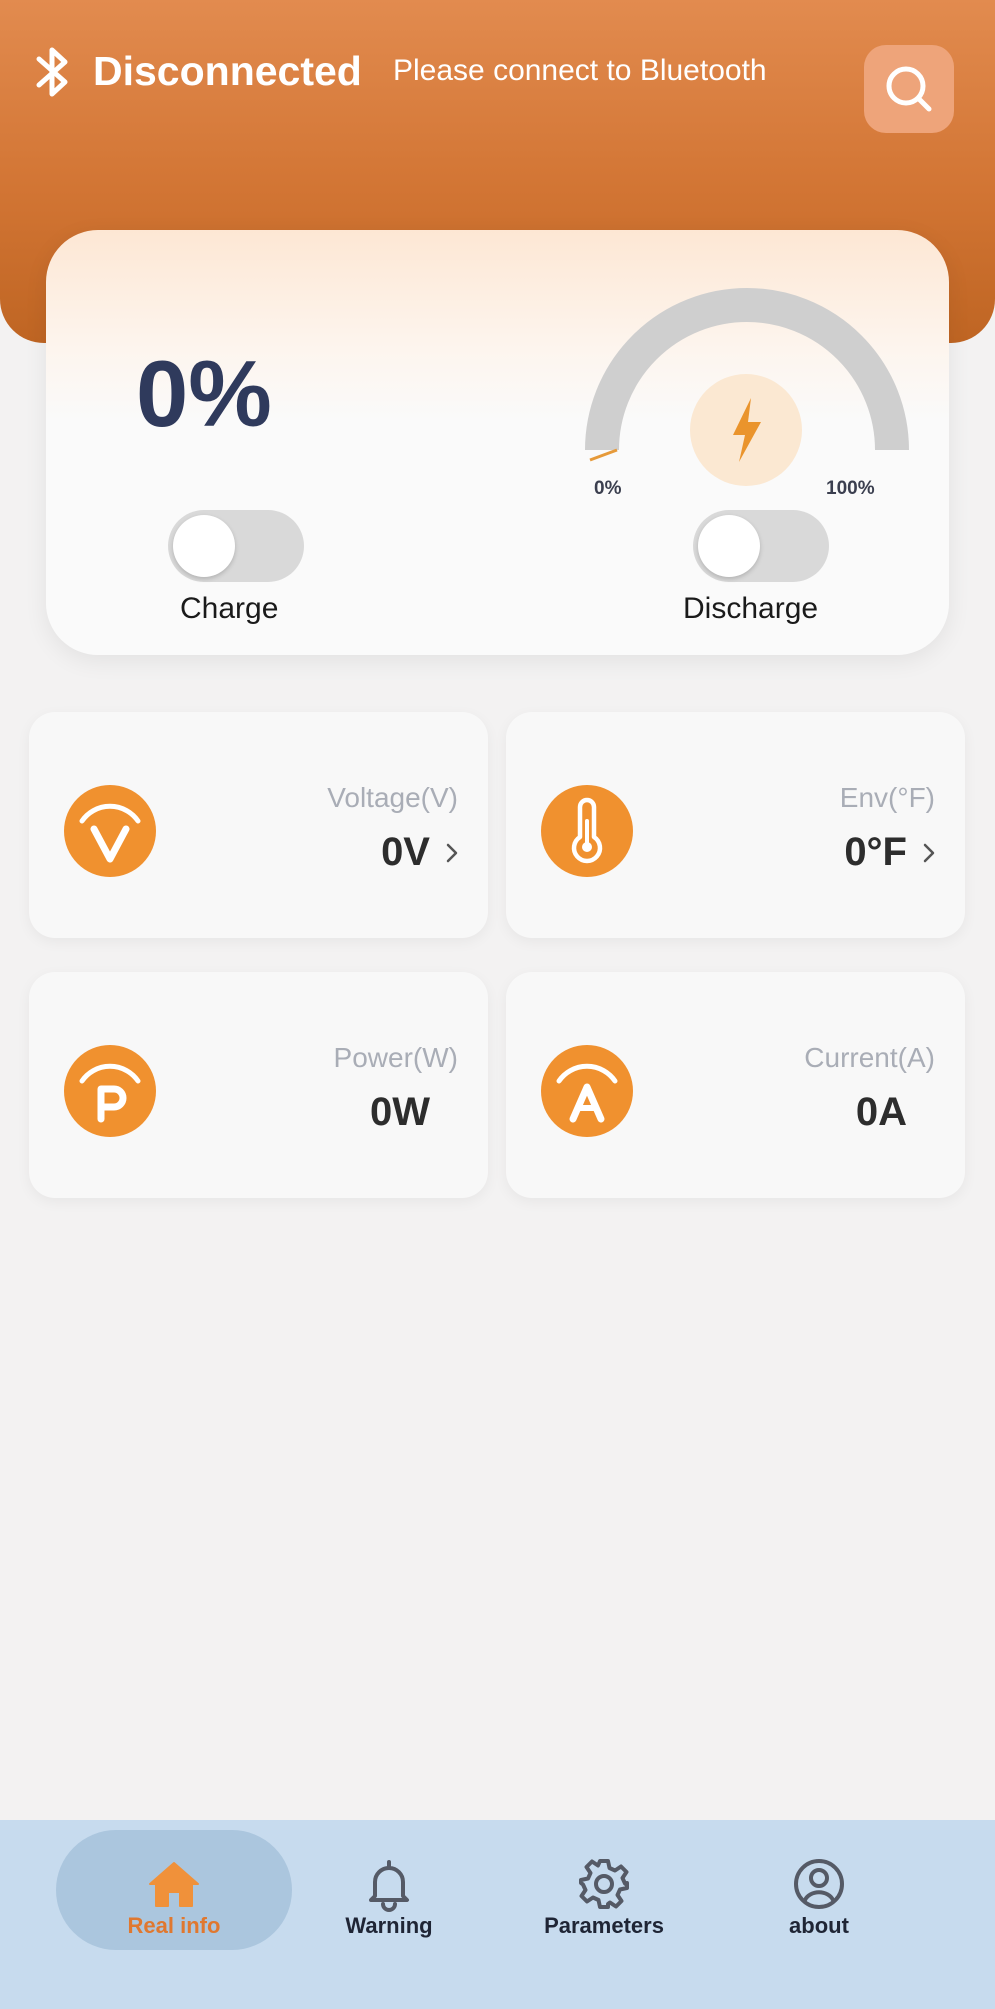  What do you see at coordinates (869, 1057) in the screenshot?
I see `current-label: Current(A)` at bounding box center [869, 1057].